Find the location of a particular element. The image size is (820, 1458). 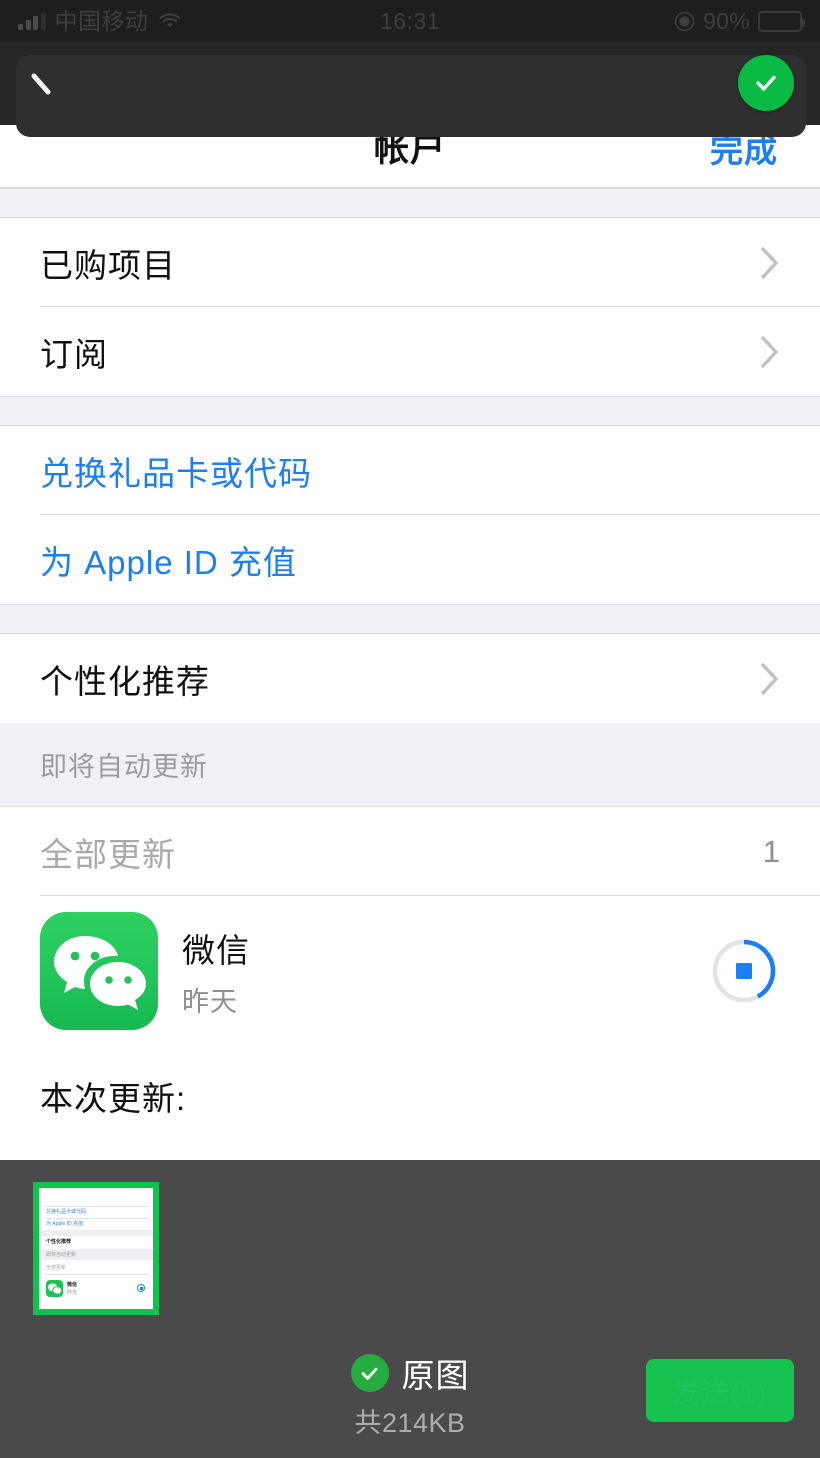

list-item-label: 订阅 is located at coordinates (74, 354).